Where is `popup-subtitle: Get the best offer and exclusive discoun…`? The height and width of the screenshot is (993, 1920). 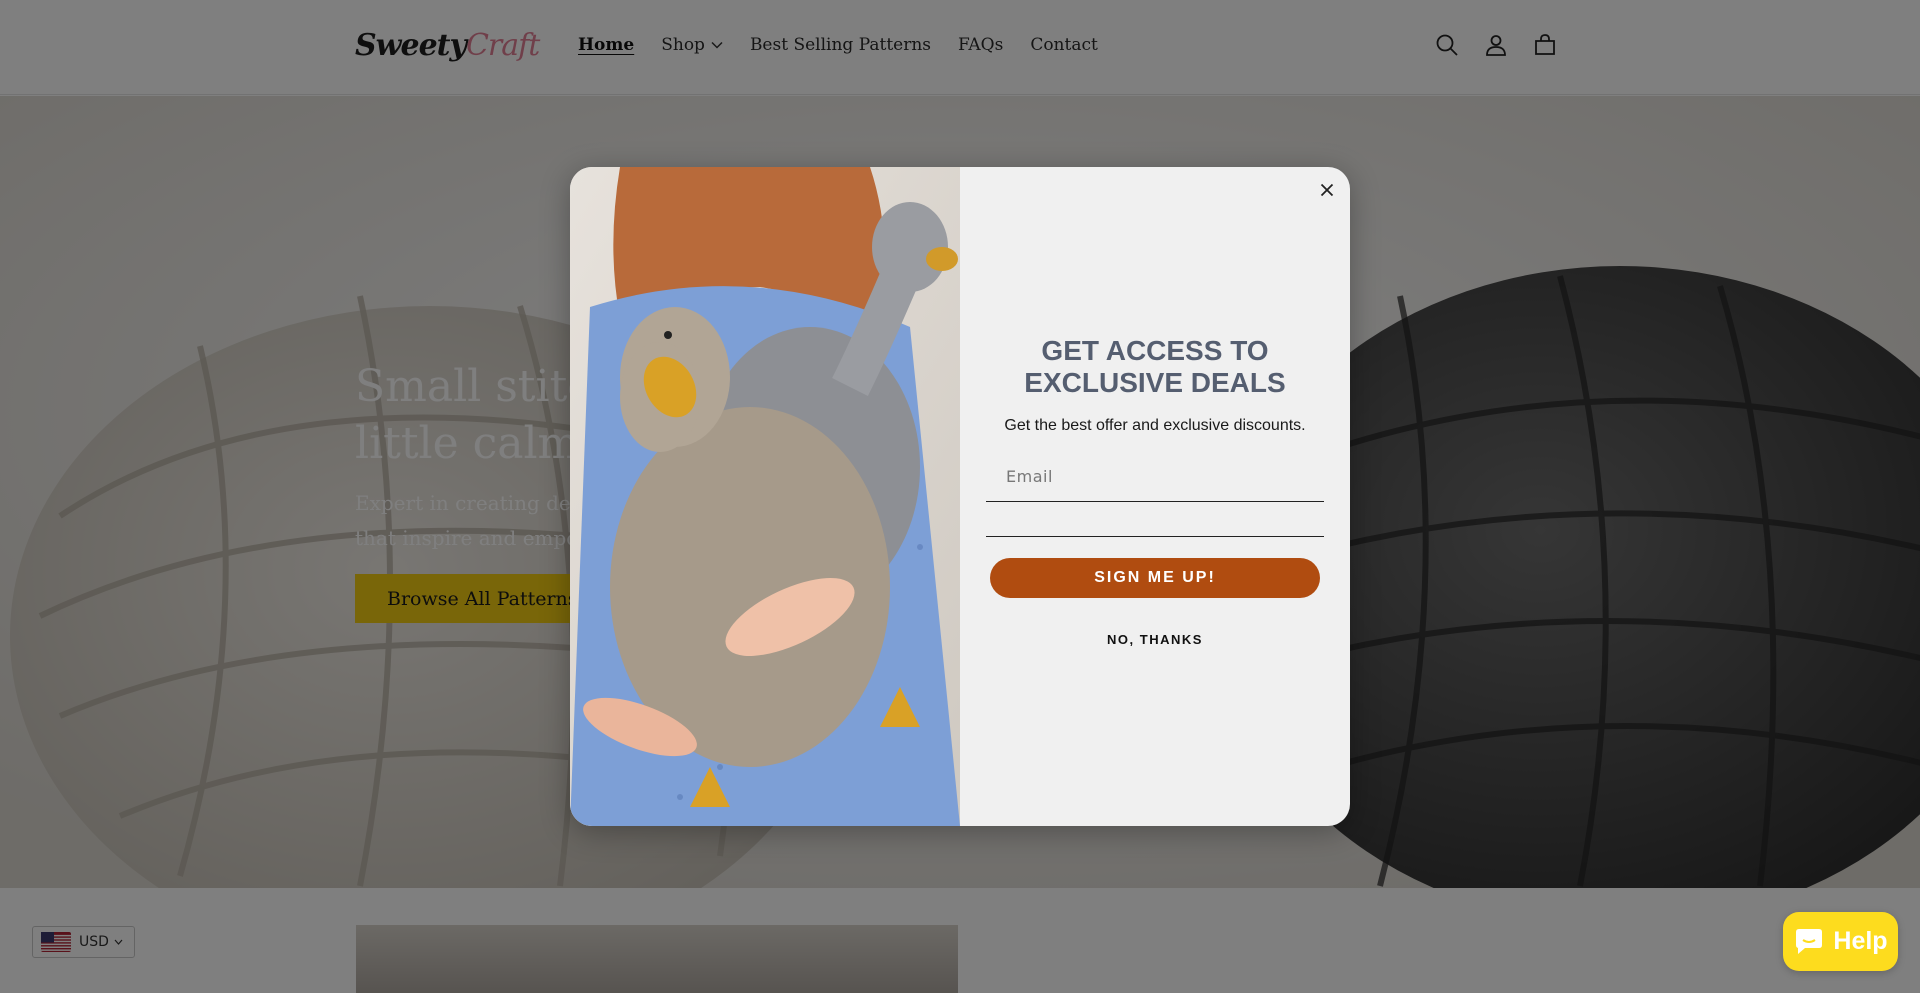
popup-subtitle: Get the best offer and exclusive discoun… is located at coordinates (1155, 425).